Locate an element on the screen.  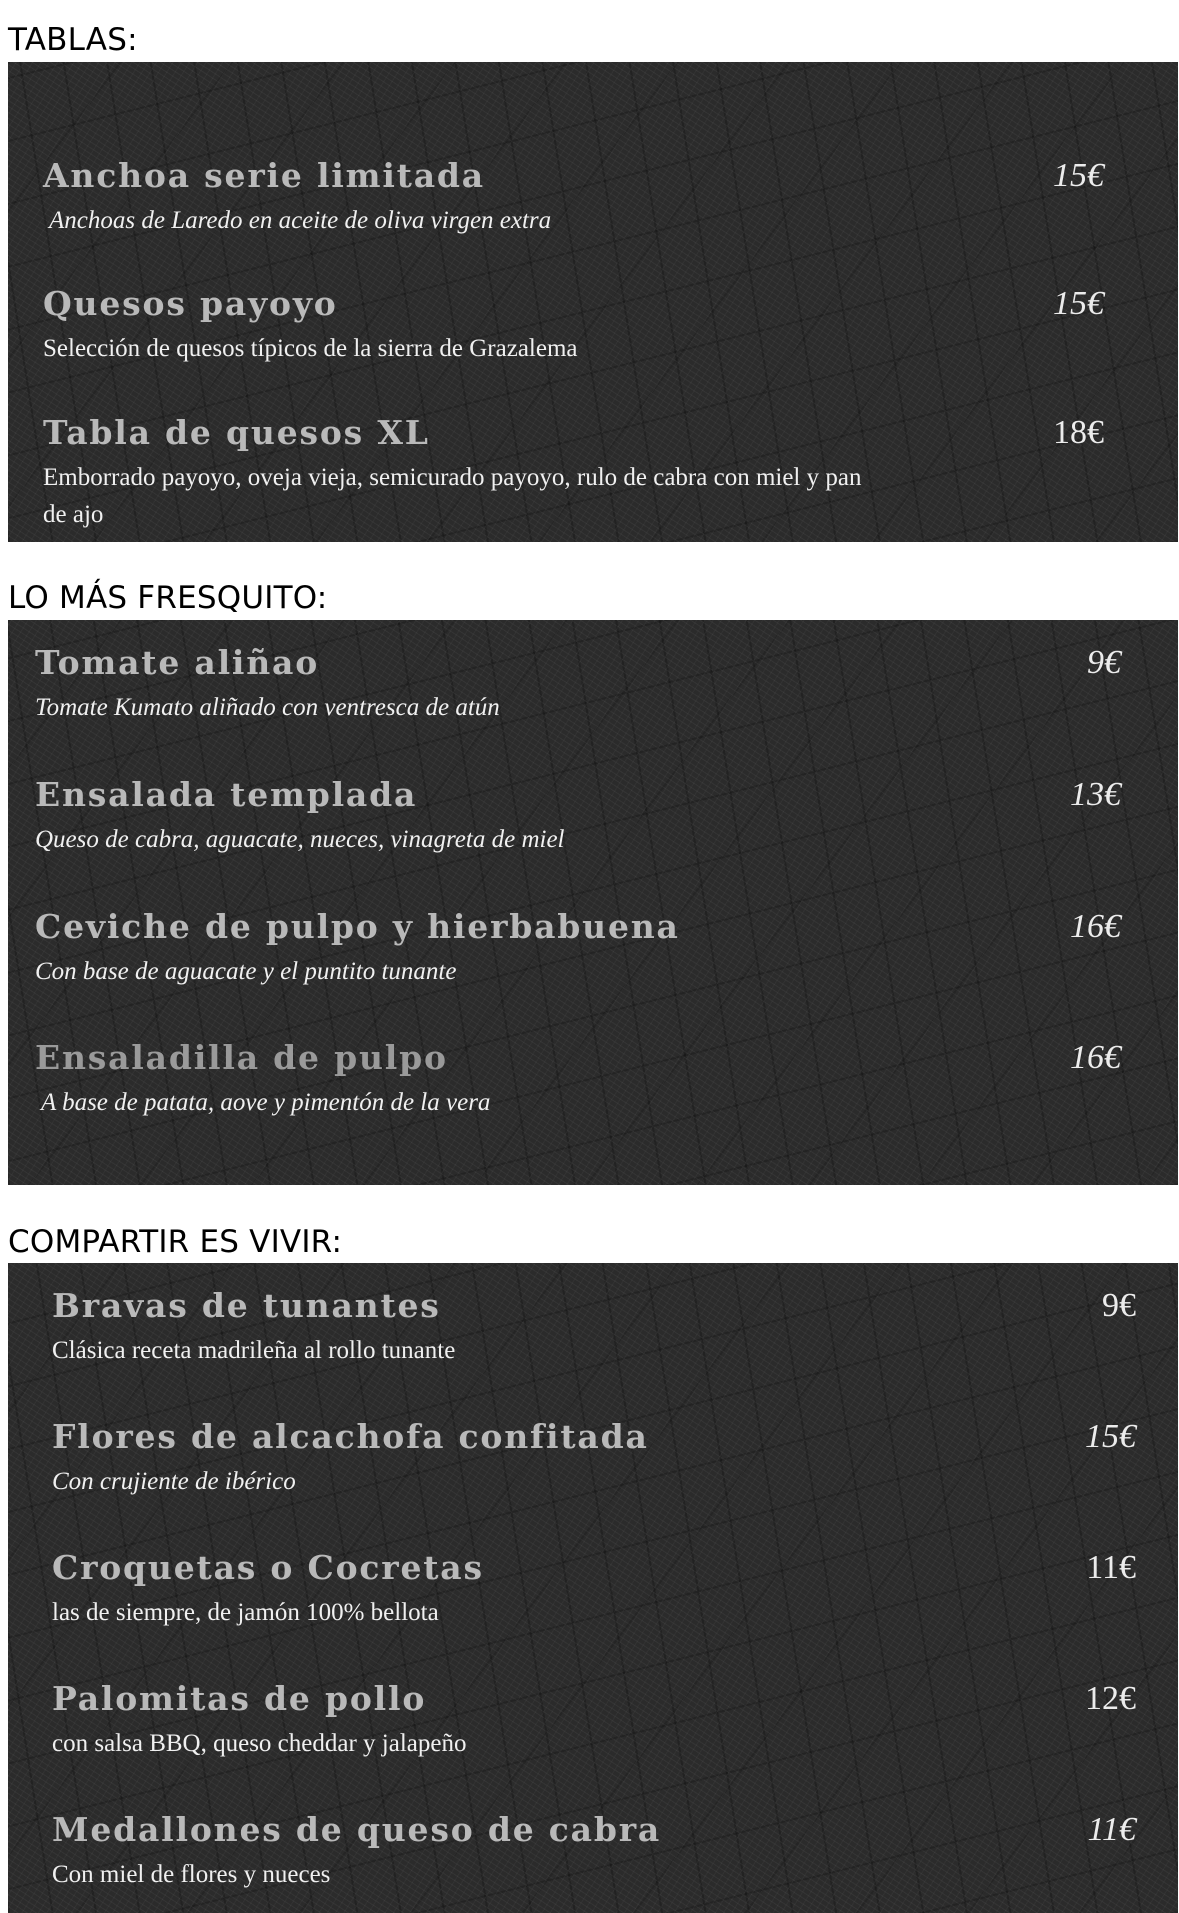
item-description: las de siempre, de jamón 100% bellota is located at coordinates (245, 1612).